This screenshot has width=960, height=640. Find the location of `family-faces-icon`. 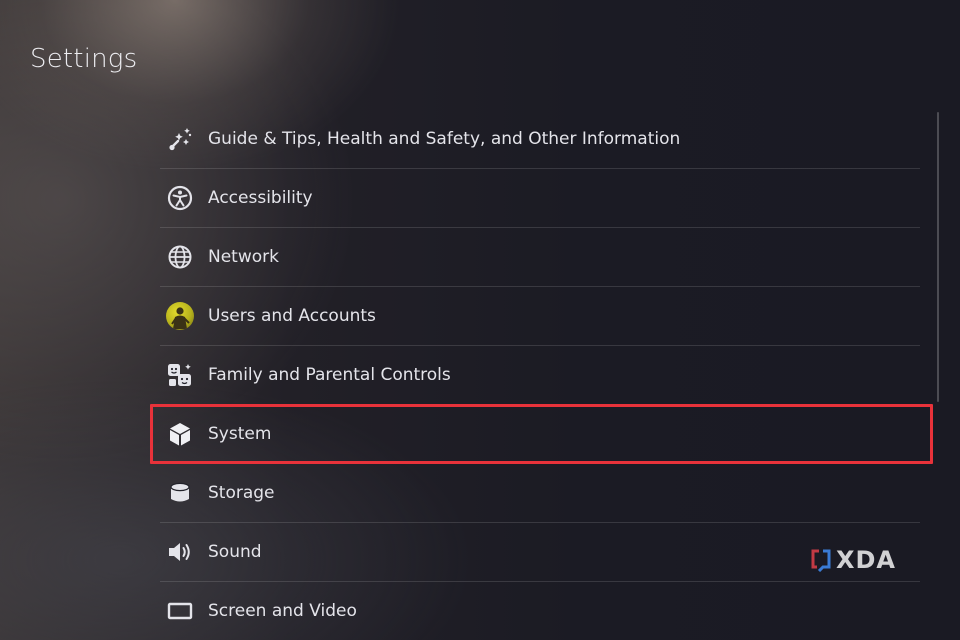

family-faces-icon is located at coordinates (180, 375).